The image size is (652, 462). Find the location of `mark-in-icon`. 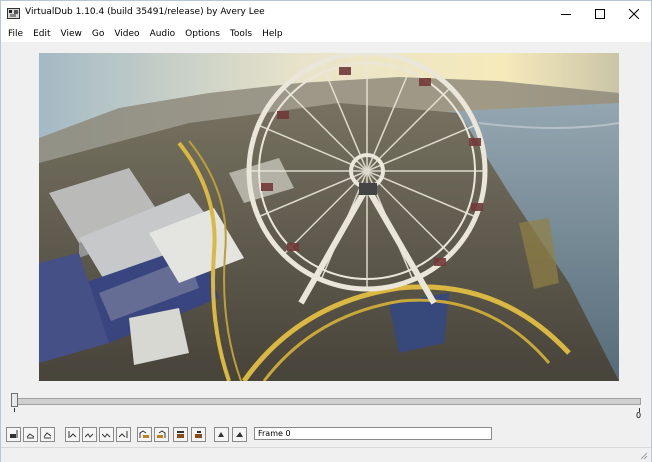

mark-in-icon is located at coordinates (221, 434).